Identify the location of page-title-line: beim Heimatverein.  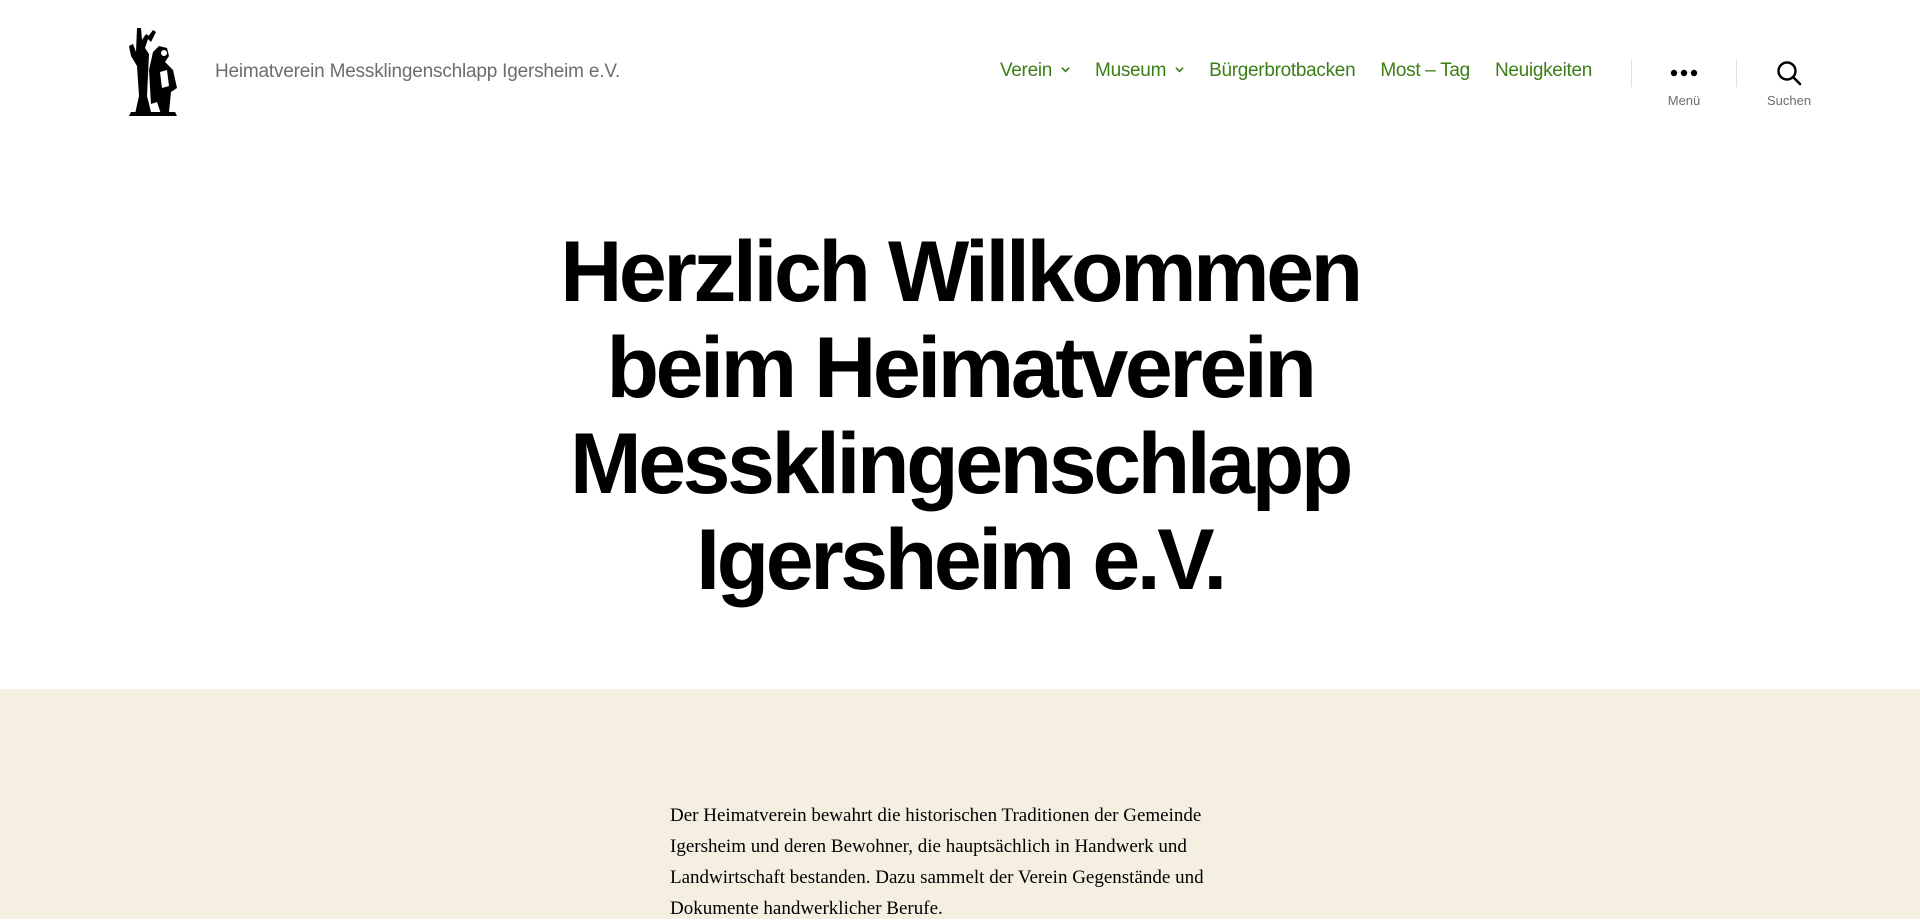
(961, 368).